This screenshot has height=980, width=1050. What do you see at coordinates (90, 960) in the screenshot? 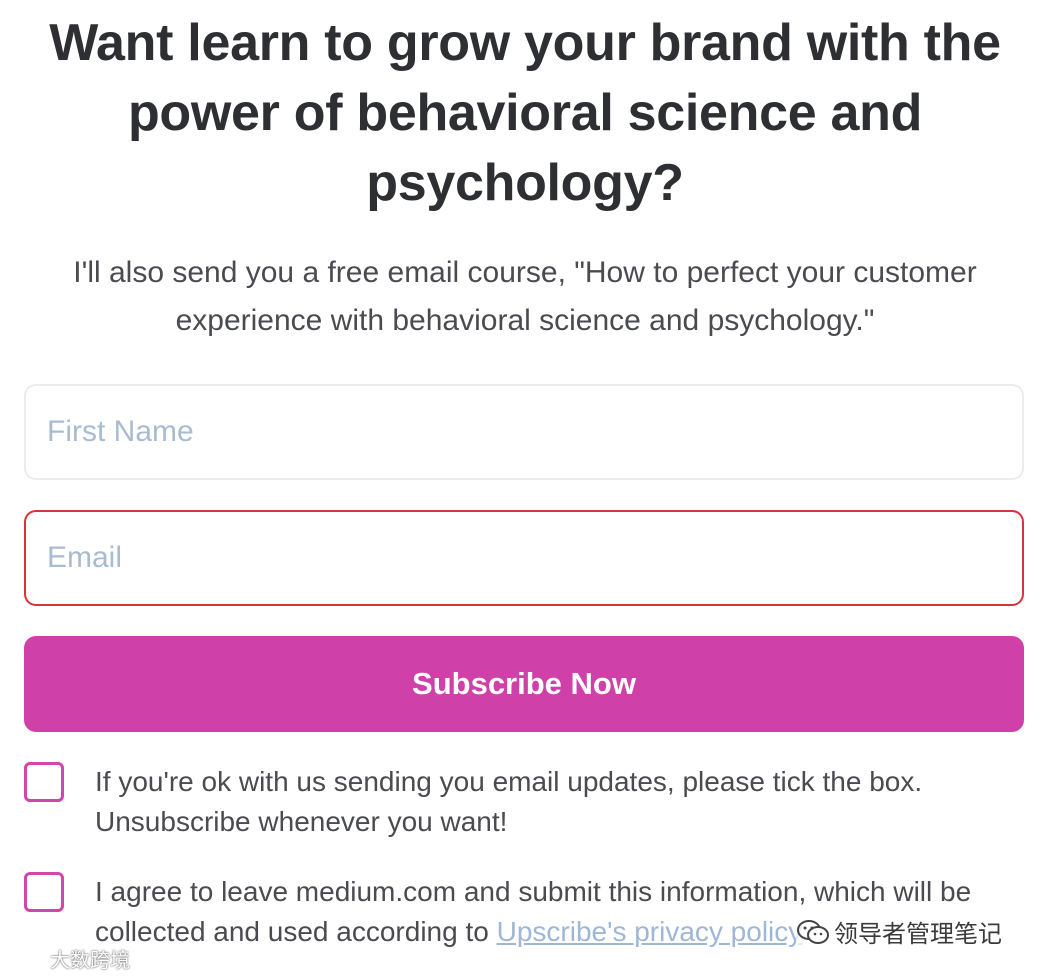
I see `watermark-left-text: 大数跨境` at bounding box center [90, 960].